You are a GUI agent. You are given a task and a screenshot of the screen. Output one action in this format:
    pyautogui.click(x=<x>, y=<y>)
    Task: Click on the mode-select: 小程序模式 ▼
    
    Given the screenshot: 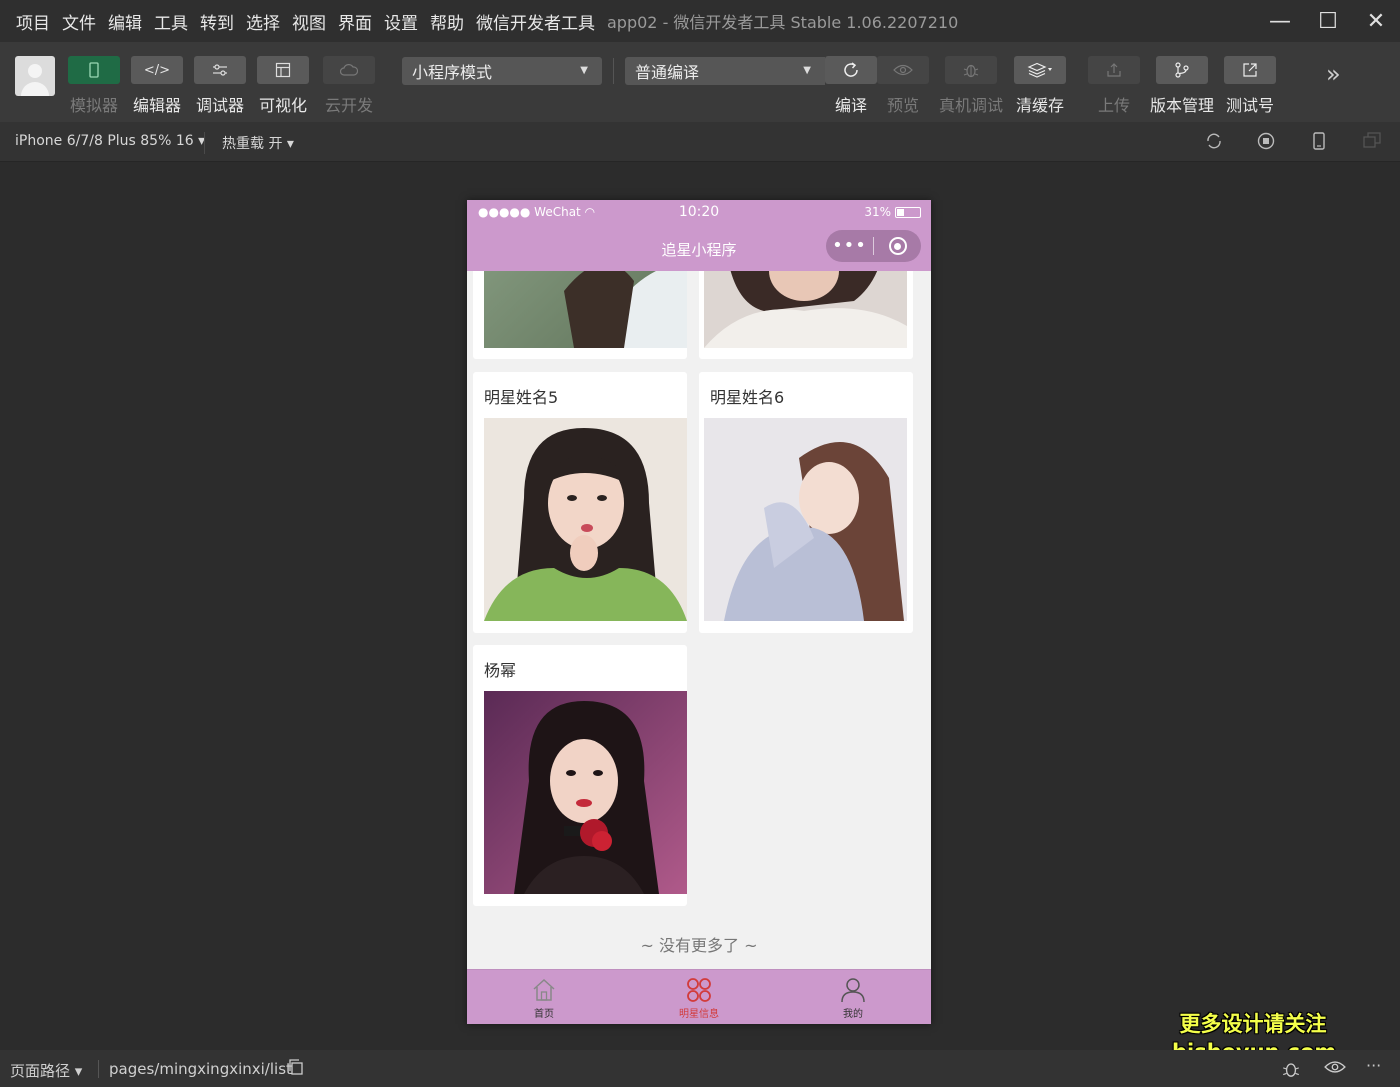 What is the action you would take?
    pyautogui.click(x=502, y=71)
    